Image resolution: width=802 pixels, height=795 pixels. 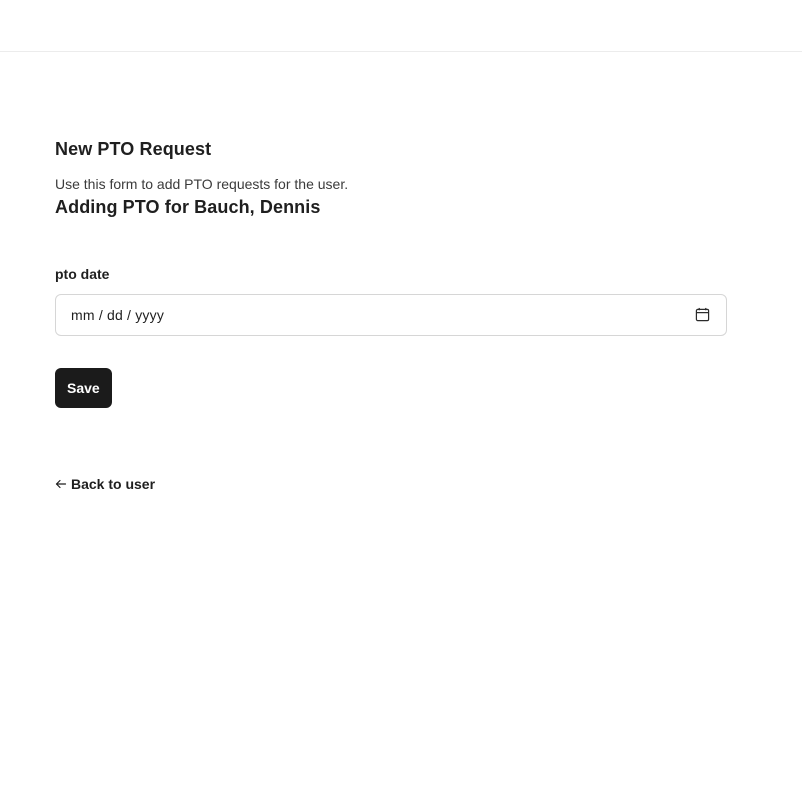 I want to click on save-button: Save, so click(x=83, y=388).